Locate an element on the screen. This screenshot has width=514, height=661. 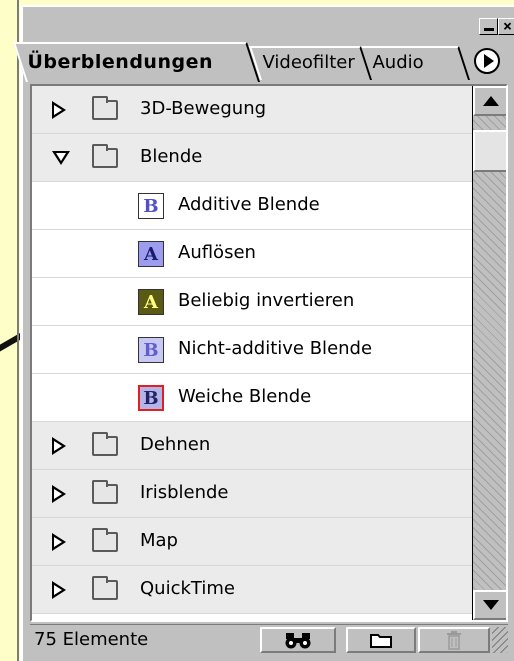
transition-item: B Weiche Blende is located at coordinates (252, 398).